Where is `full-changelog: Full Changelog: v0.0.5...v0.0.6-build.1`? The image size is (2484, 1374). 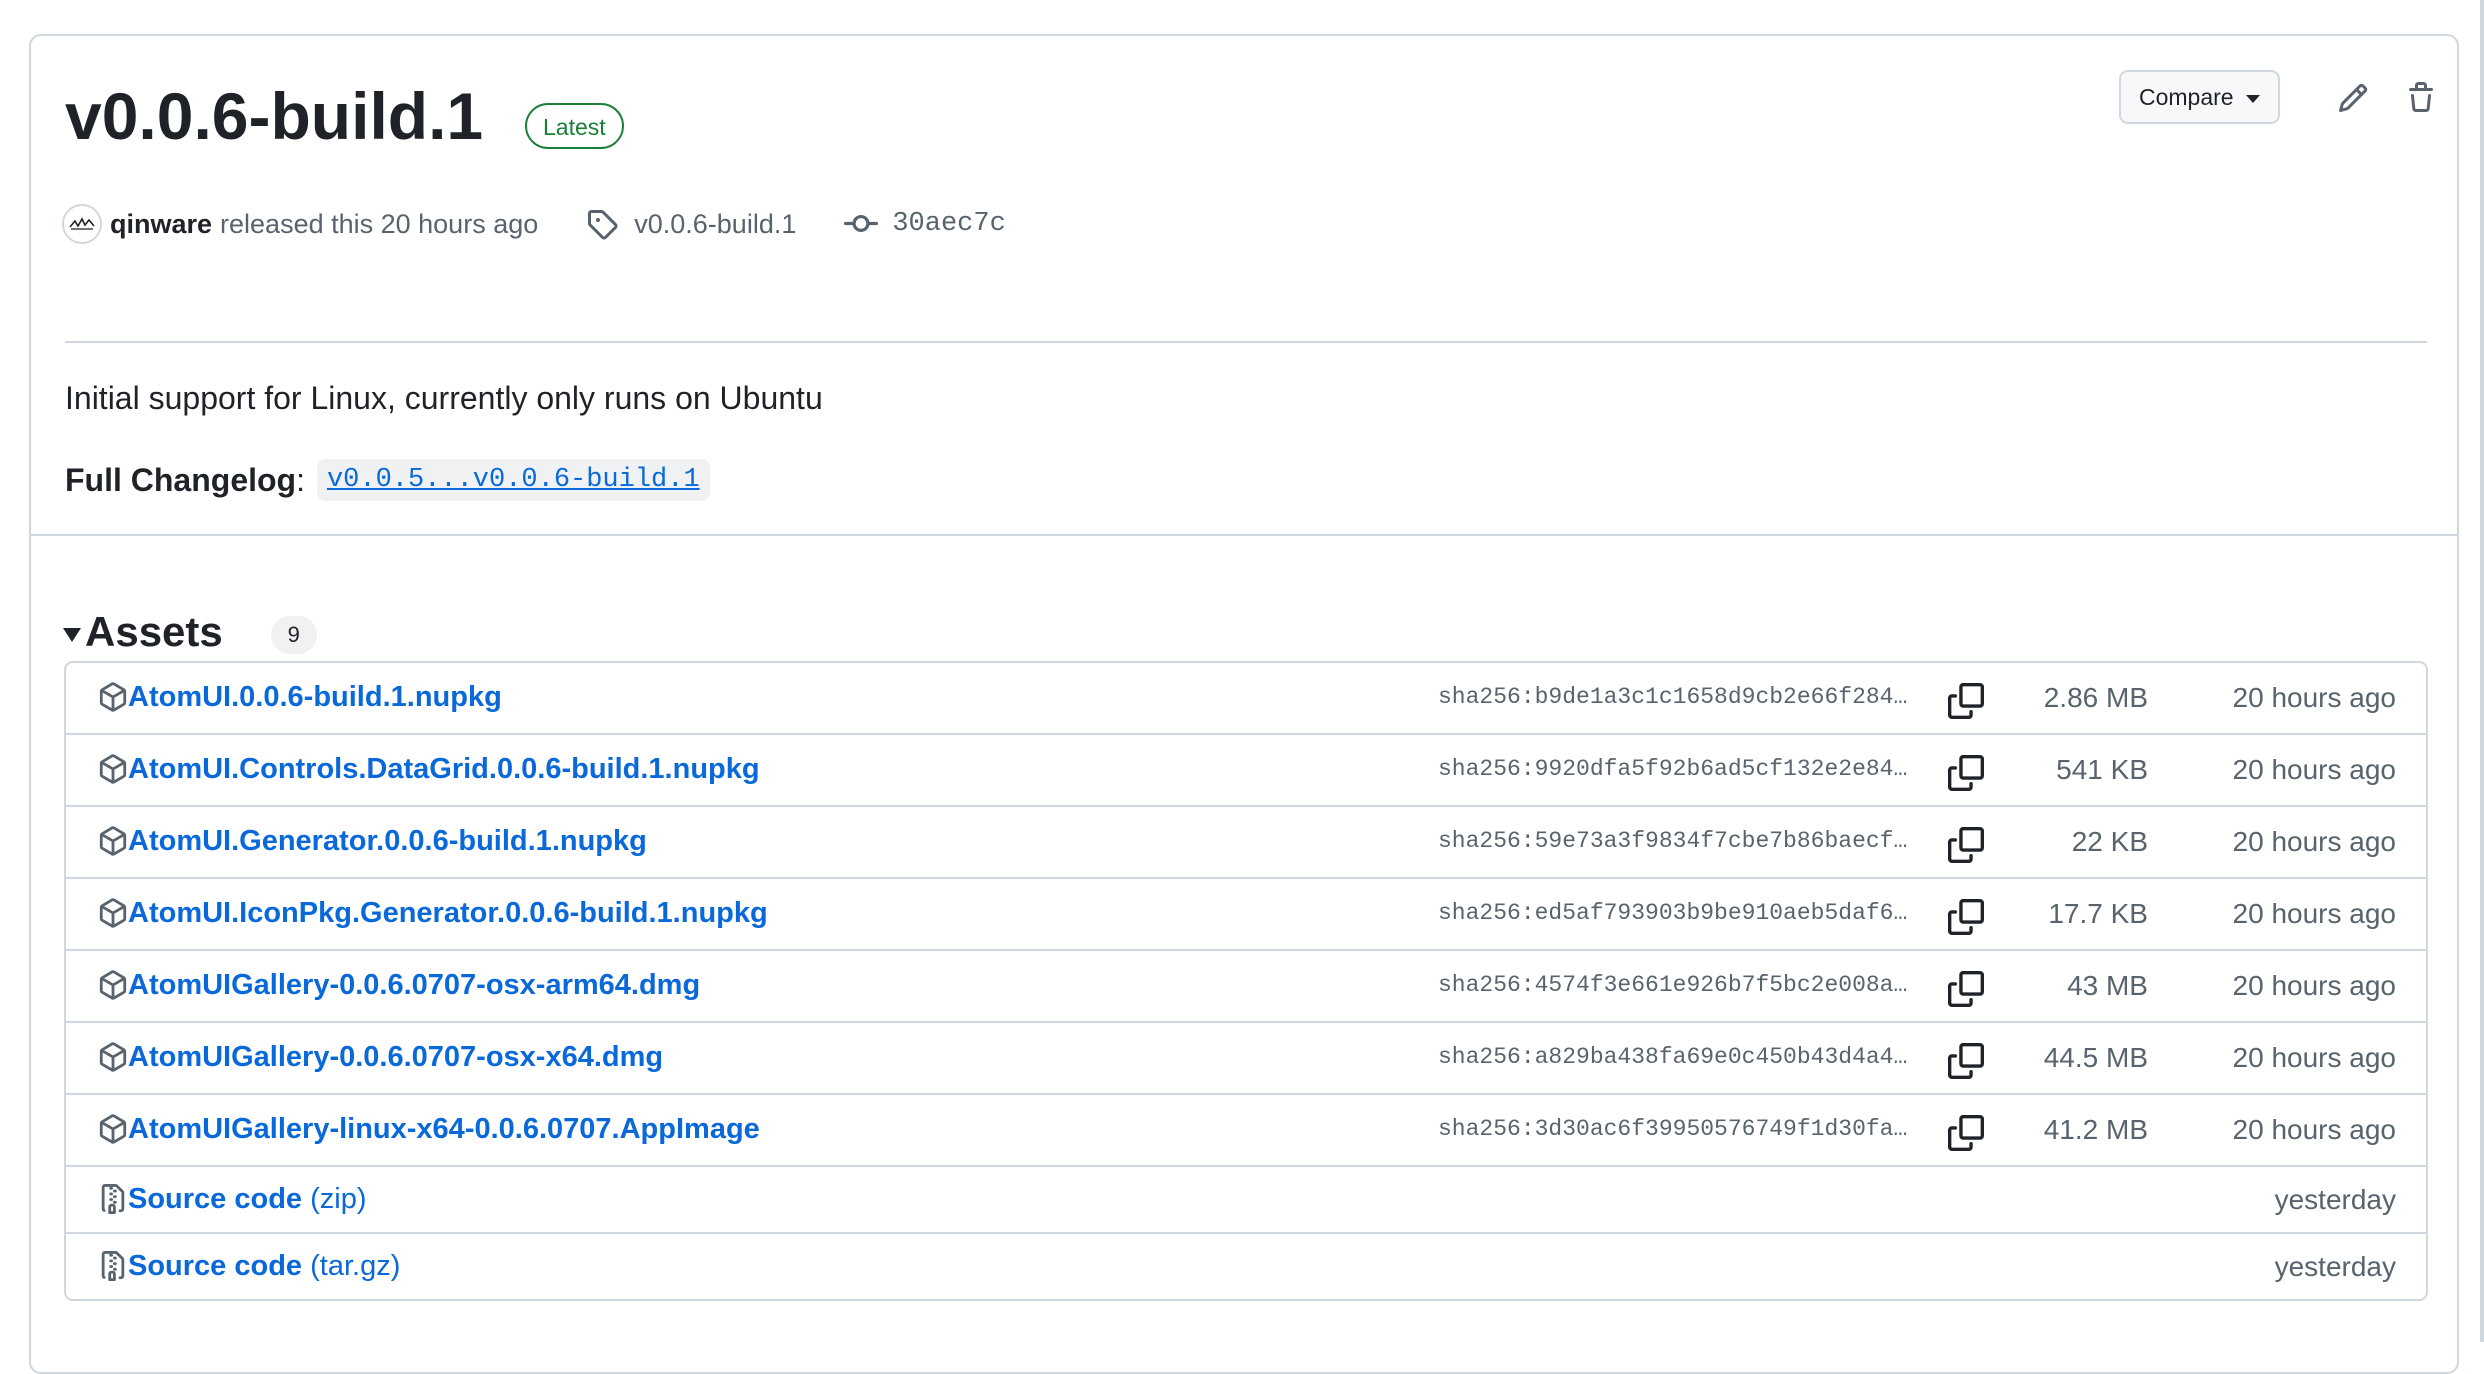
full-changelog: Full Changelog: v0.0.5...v0.0.6-build.1 is located at coordinates (387, 480).